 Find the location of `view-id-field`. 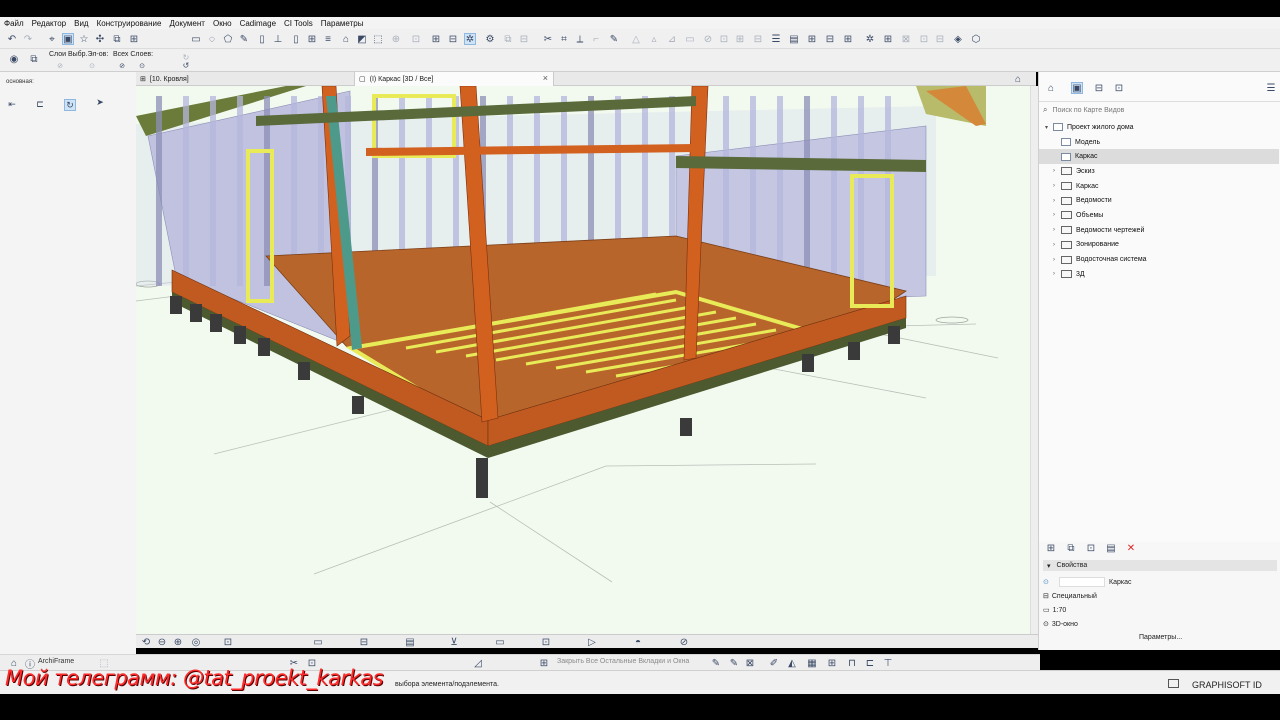

view-id-field is located at coordinates (1082, 582).